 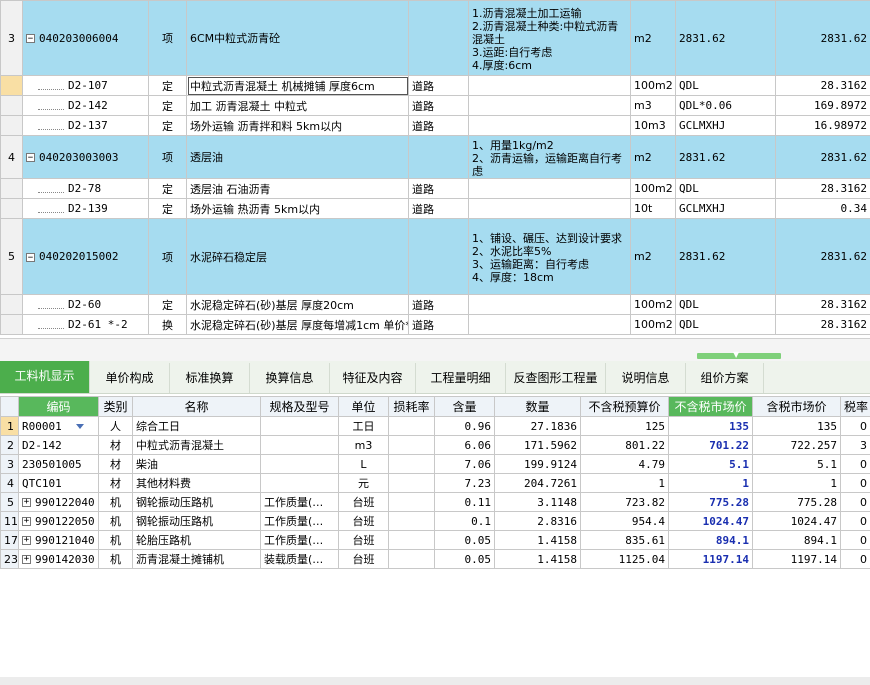 What do you see at coordinates (797, 464) in the screenshot?
I see `tax-market-price-cell: 5.1` at bounding box center [797, 464].